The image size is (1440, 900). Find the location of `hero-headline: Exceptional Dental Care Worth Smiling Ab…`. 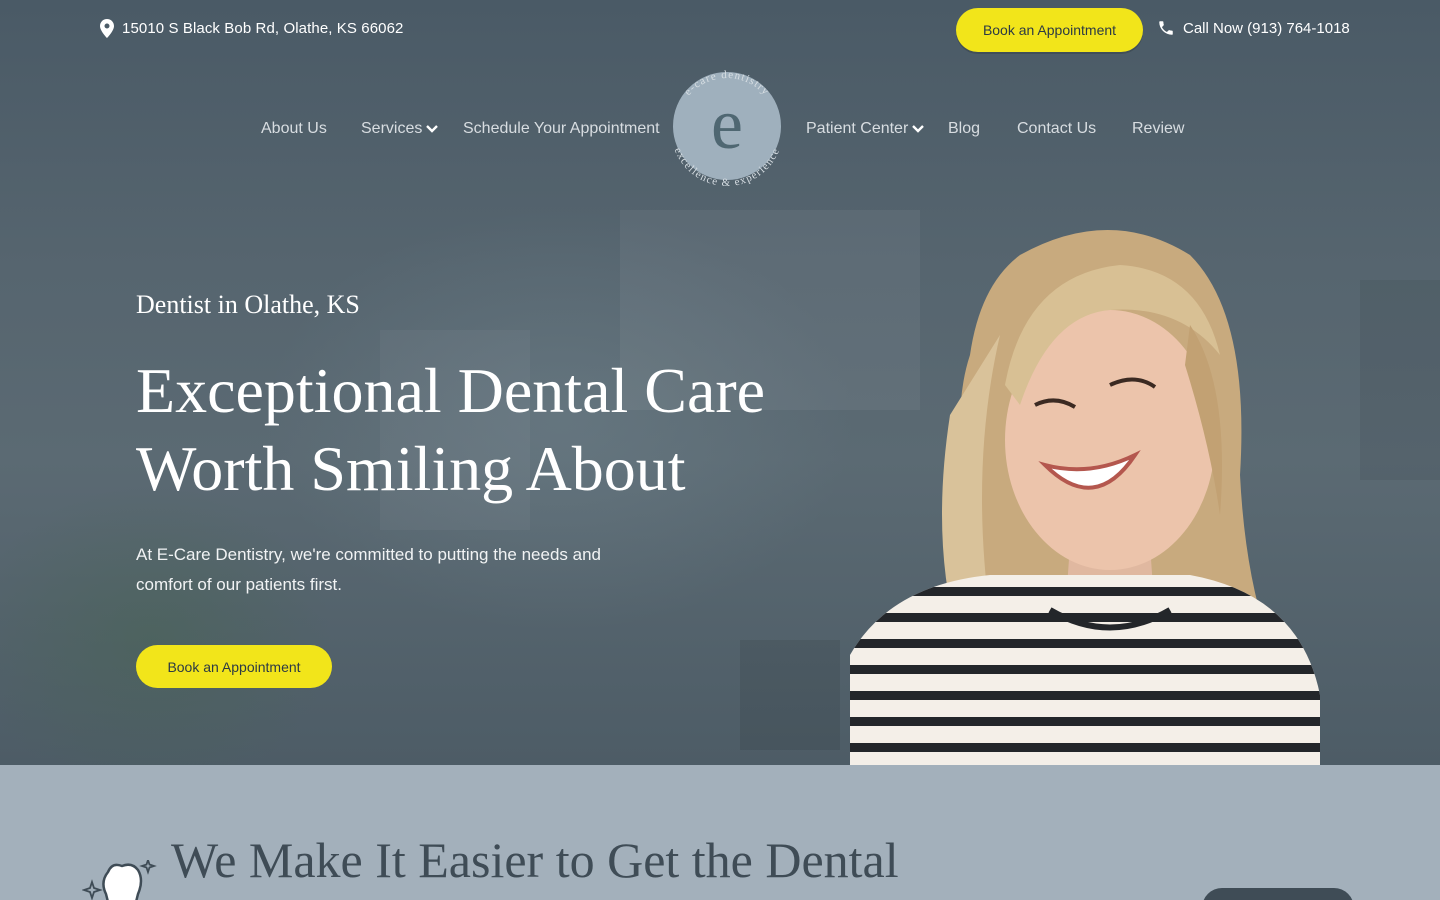

hero-headline: Exceptional Dental Care Worth Smiling Ab… is located at coordinates (476, 430).